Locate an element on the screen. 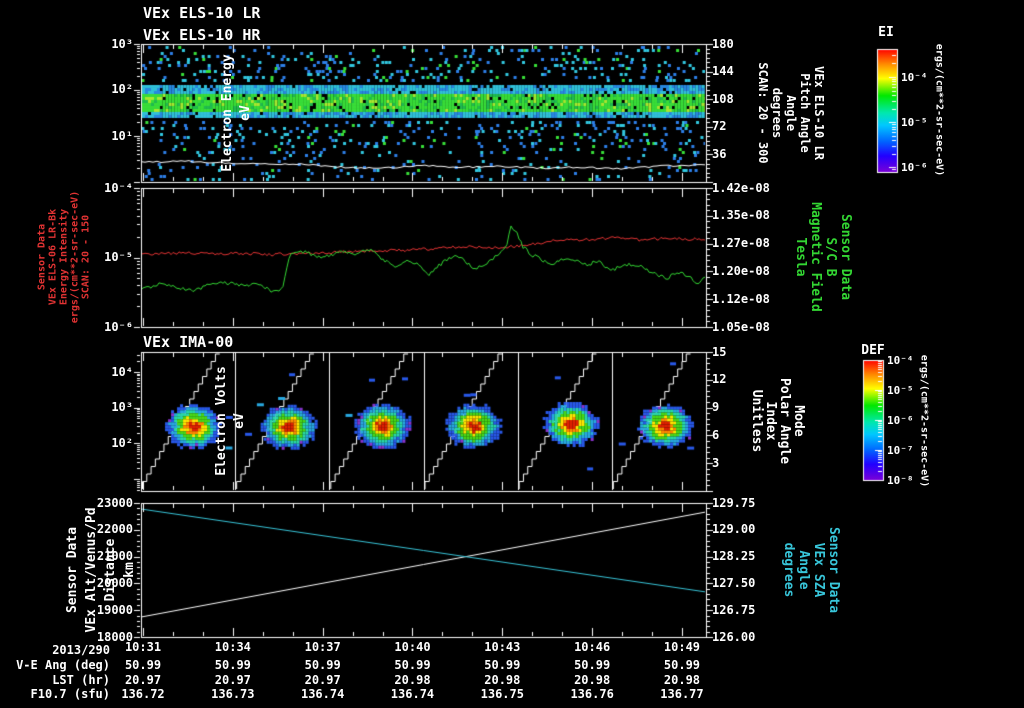 This screenshot has width=1024, height=708. axis-label-line: VEx Alt/Venus/Pd is located at coordinates (91, 570).